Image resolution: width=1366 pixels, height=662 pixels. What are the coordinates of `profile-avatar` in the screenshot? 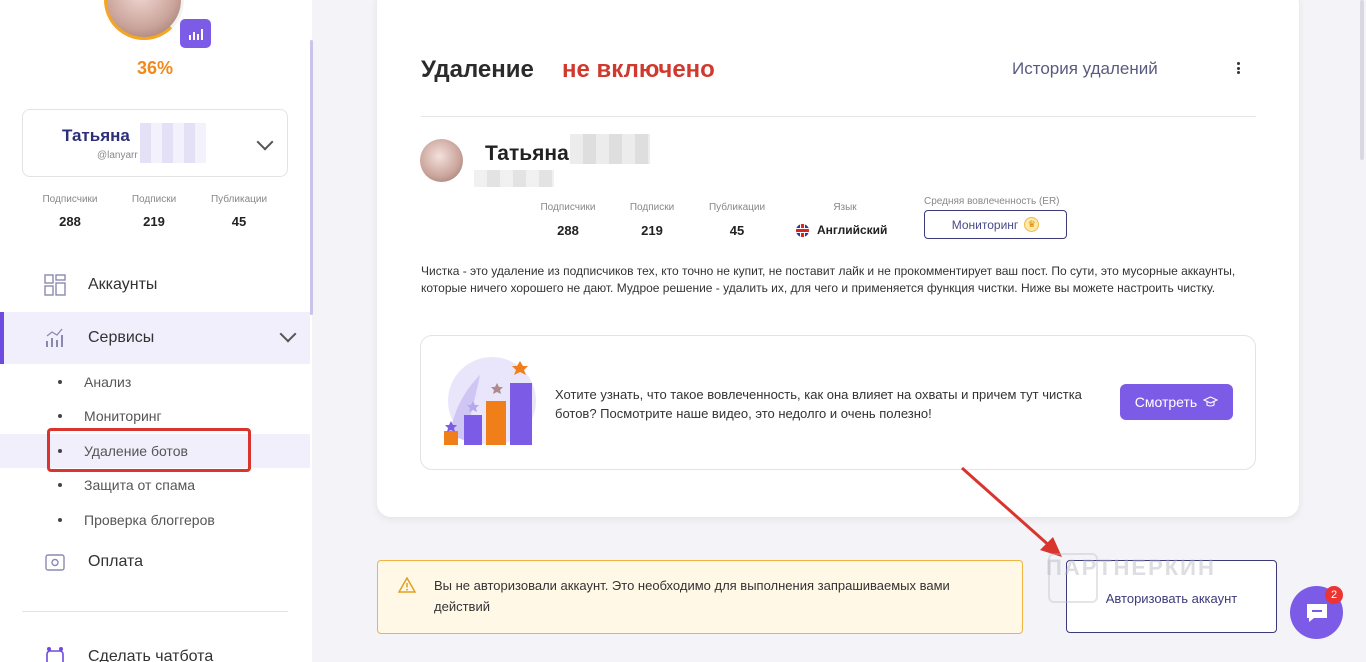 It's located at (144, 20).